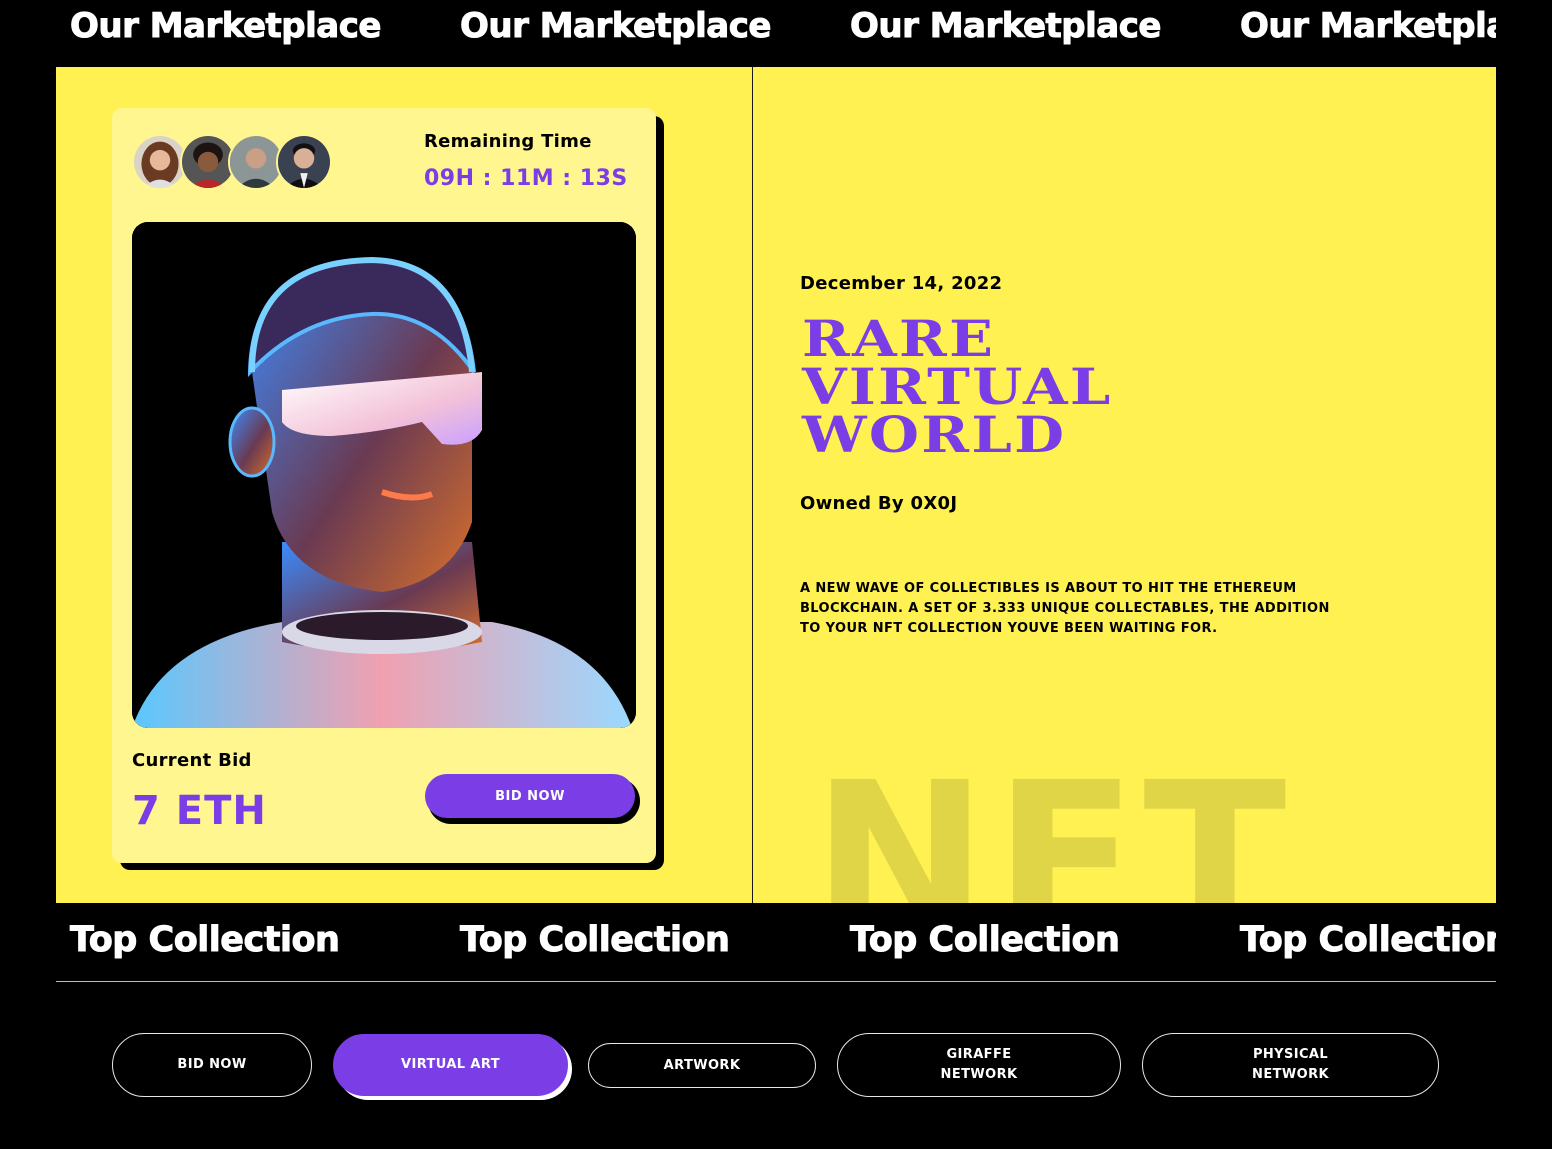 The height and width of the screenshot is (1149, 1552). I want to click on tab-label: GIRAFFE NETWORK, so click(979, 1064).